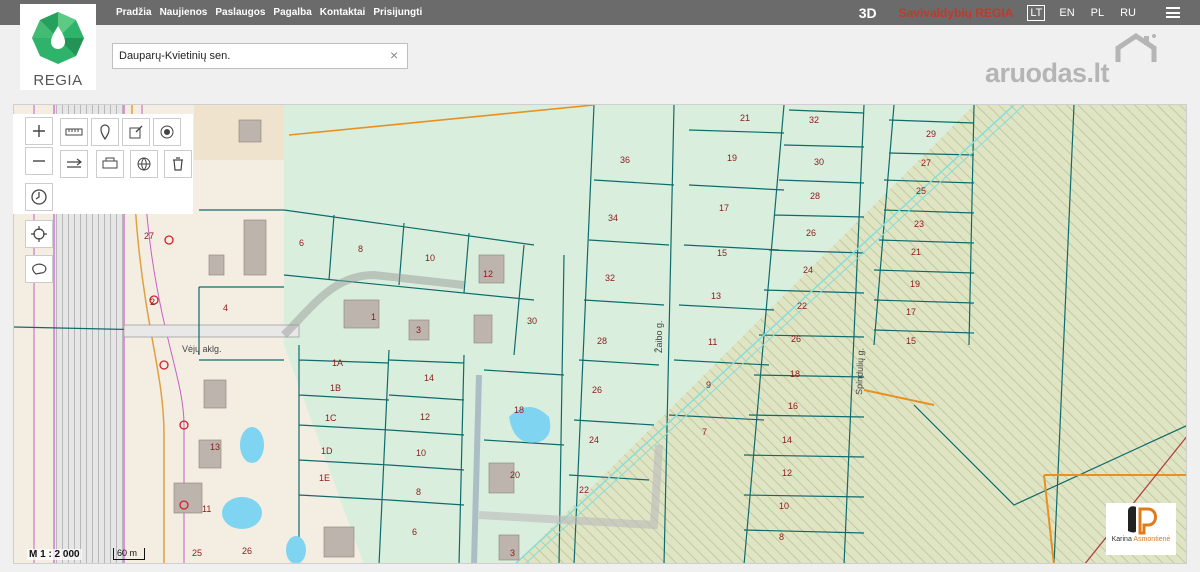 The image size is (1200, 572). What do you see at coordinates (292, 12) in the screenshot?
I see `nav-pagalba: Pagalba` at bounding box center [292, 12].